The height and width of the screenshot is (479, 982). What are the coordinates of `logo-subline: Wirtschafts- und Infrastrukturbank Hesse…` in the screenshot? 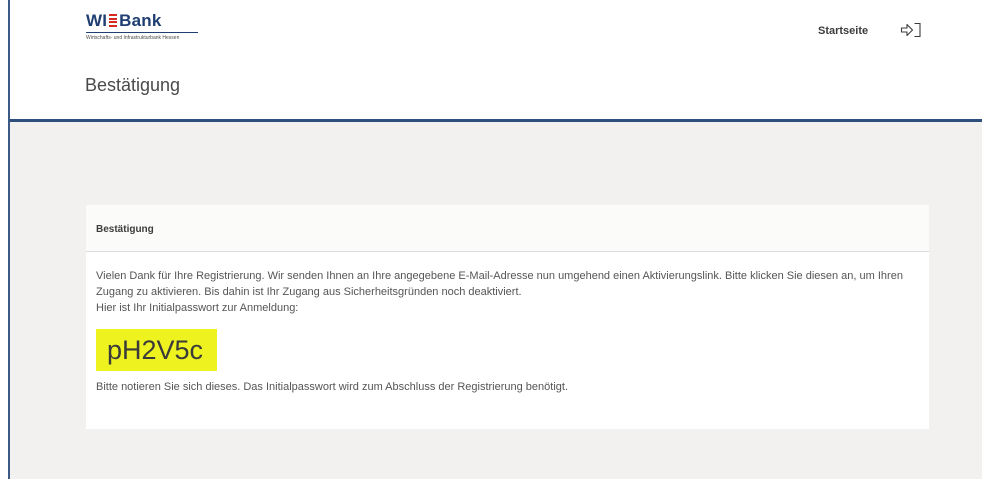 It's located at (133, 38).